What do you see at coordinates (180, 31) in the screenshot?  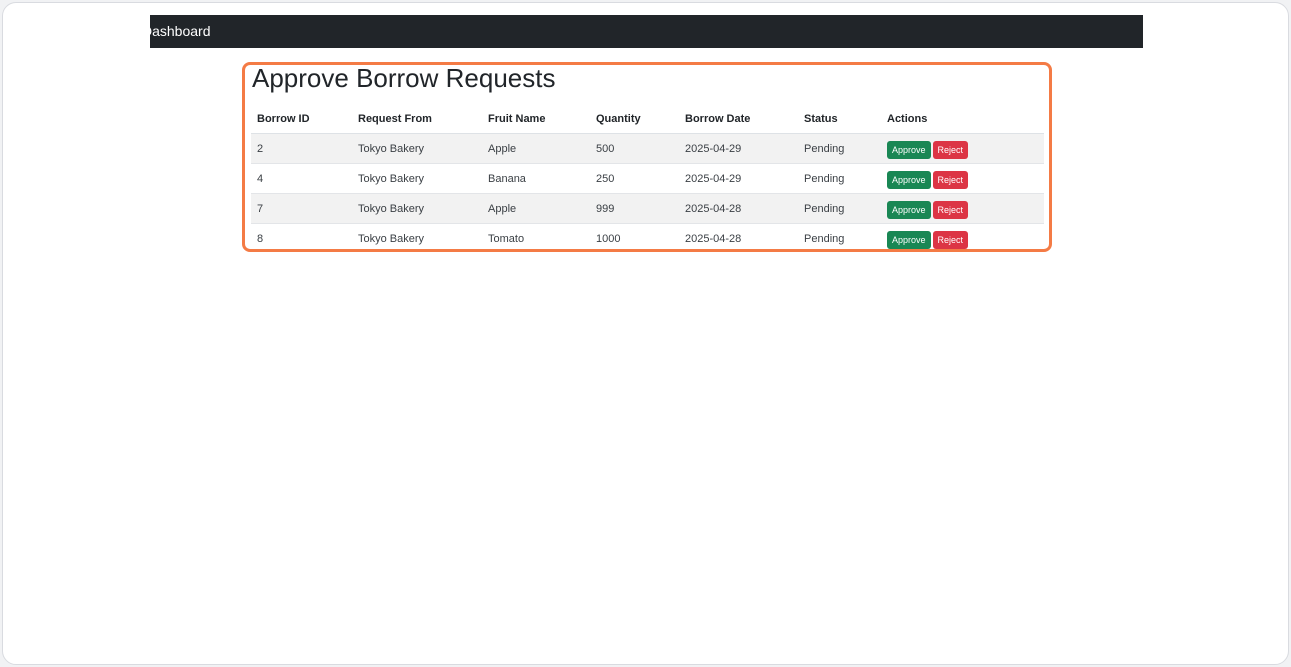 I see `navbar-brand-link: Dashboard` at bounding box center [180, 31].